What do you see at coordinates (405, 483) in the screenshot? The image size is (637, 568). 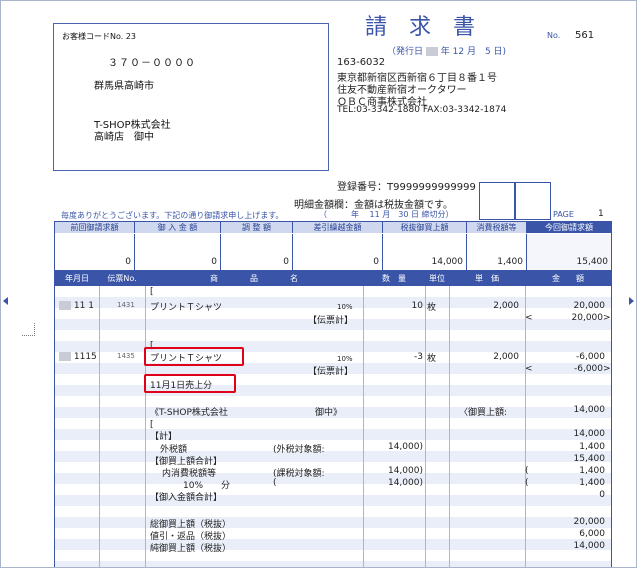 I see `rate-base-amount: 14,000)` at bounding box center [405, 483].